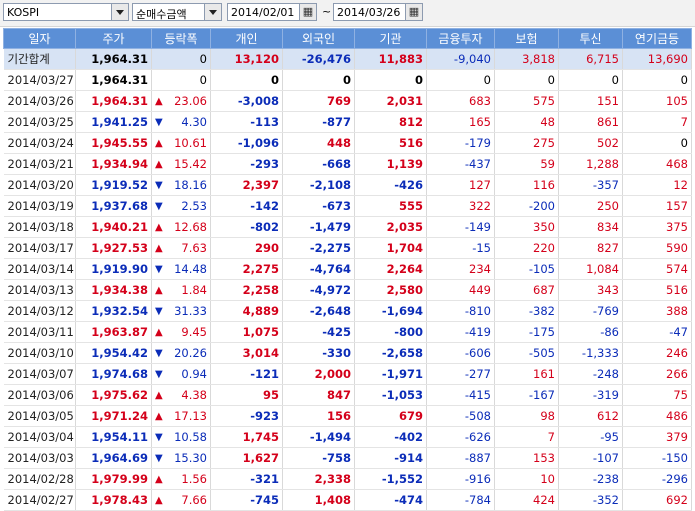 The image size is (695, 511). I want to click on insurance-cell: 98, so click(526, 416).